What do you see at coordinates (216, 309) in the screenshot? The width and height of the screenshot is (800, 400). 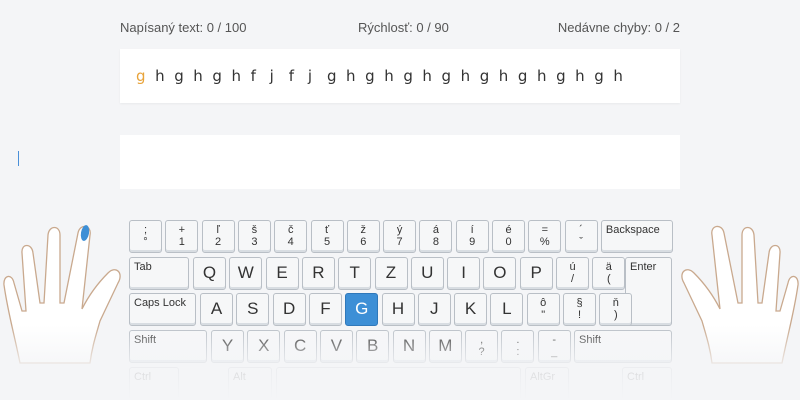 I see `key-a: A` at bounding box center [216, 309].